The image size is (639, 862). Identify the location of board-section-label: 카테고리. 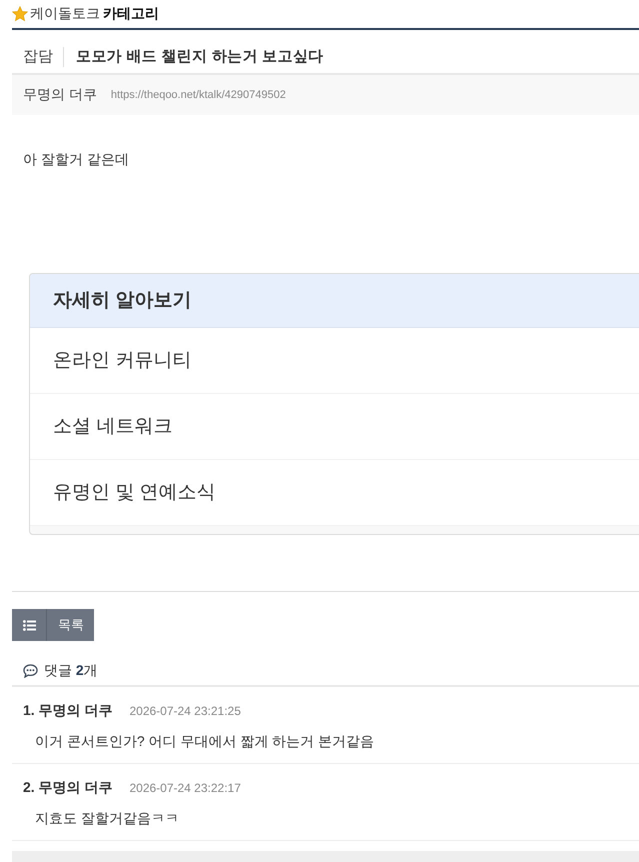
(131, 14).